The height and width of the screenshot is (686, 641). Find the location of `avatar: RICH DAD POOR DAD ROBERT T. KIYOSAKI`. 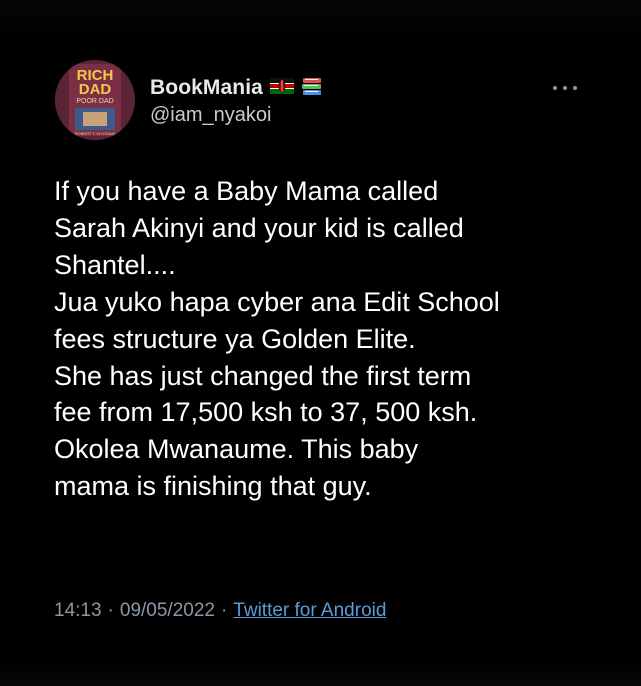

avatar: RICH DAD POOR DAD ROBERT T. KIYOSAKI is located at coordinates (95, 100).